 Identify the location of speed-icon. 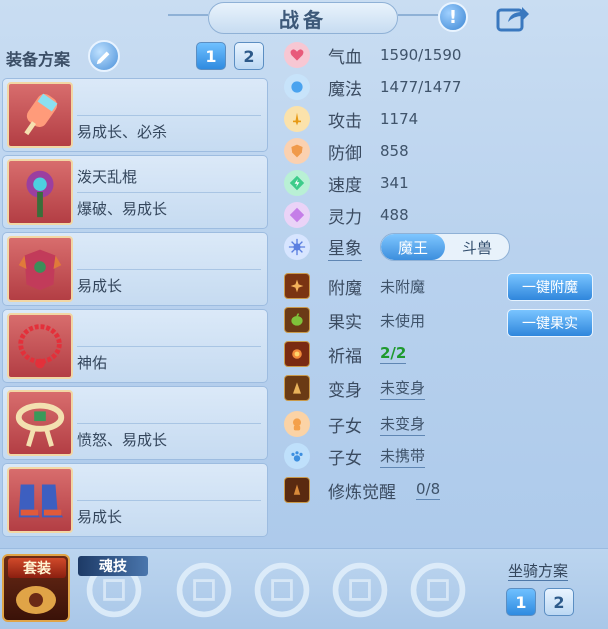
(297, 183).